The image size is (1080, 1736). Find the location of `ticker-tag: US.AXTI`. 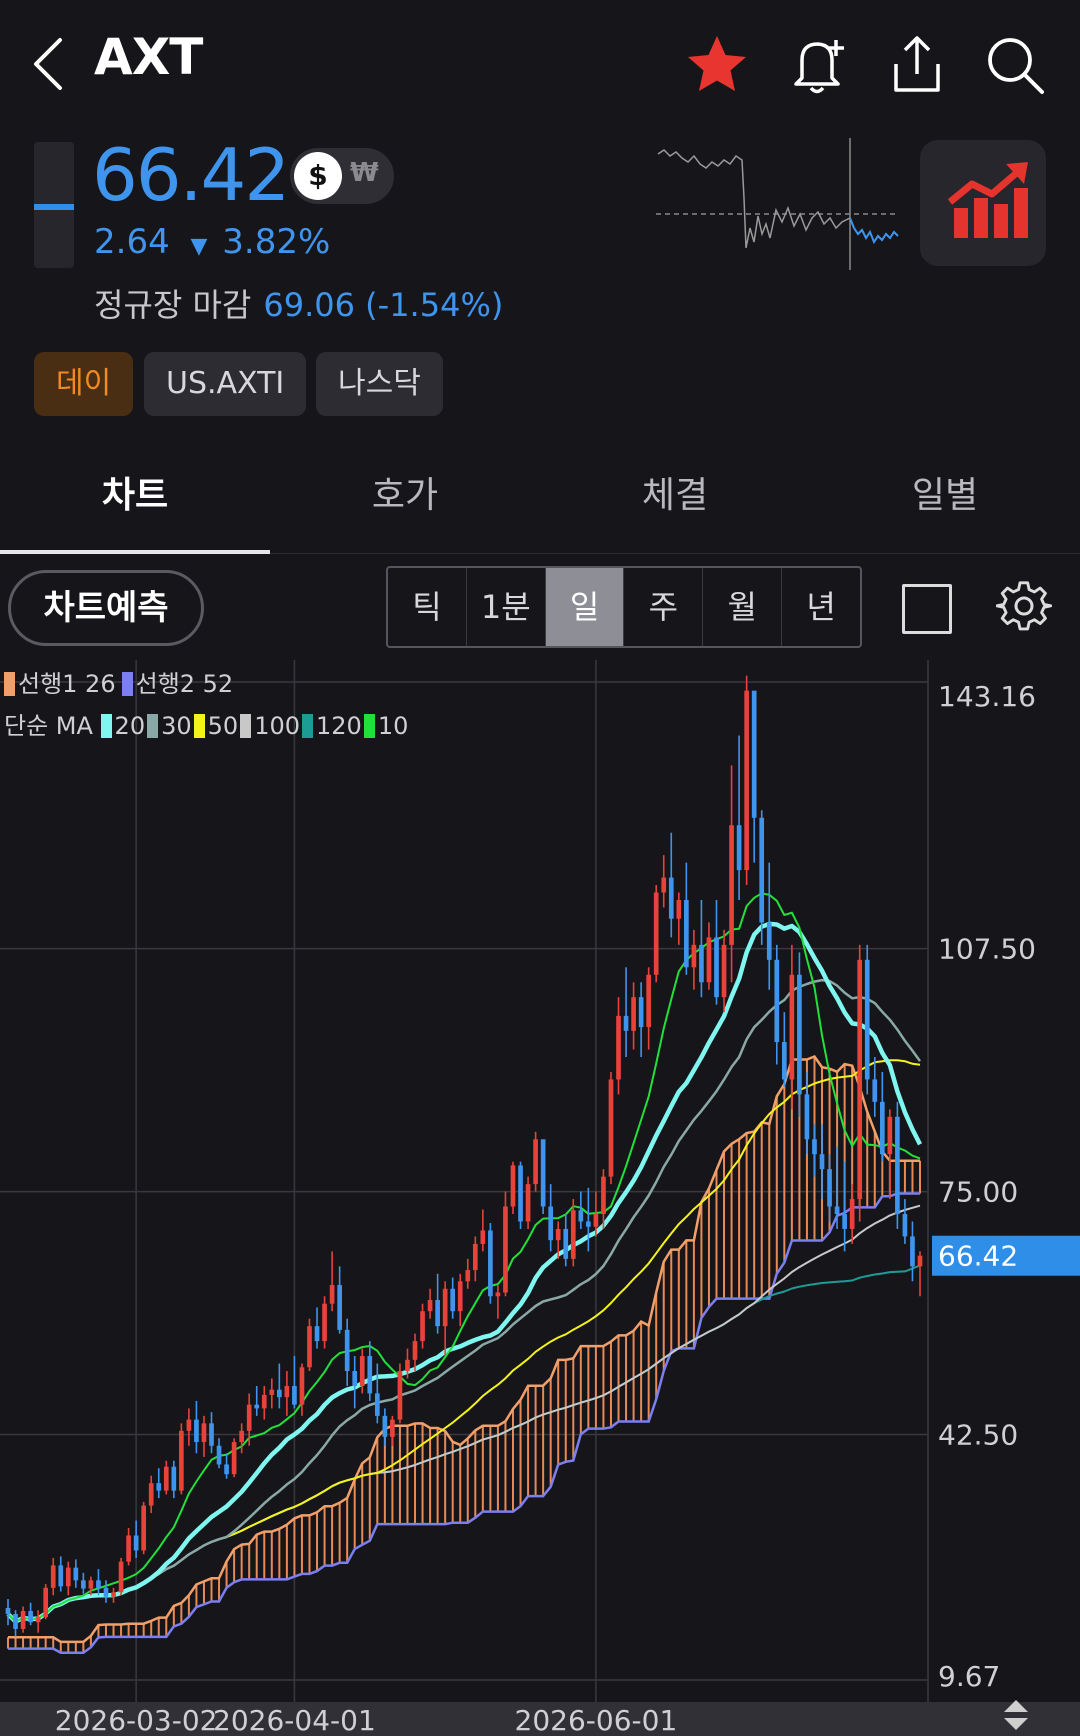

ticker-tag: US.AXTI is located at coordinates (225, 384).